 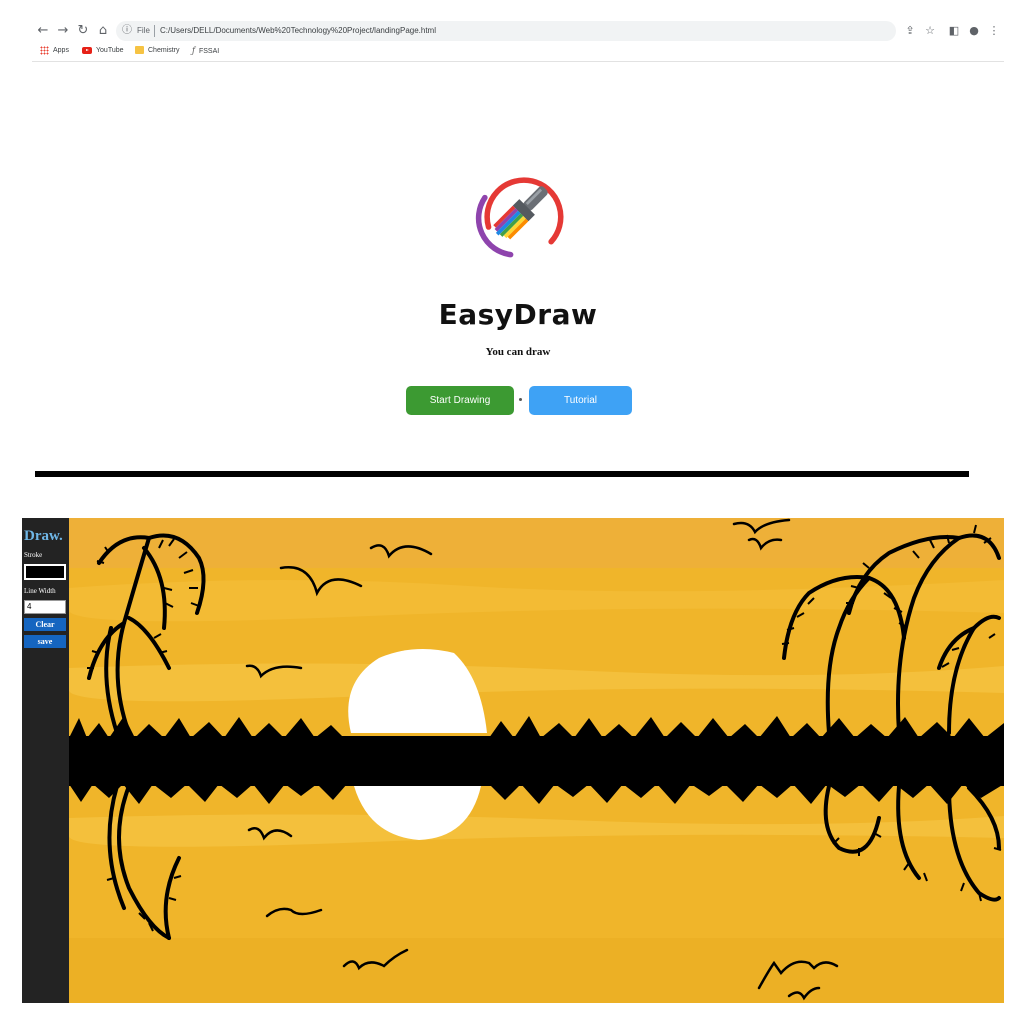 What do you see at coordinates (518, 314) in the screenshot?
I see `page-title: EasyDraw` at bounding box center [518, 314].